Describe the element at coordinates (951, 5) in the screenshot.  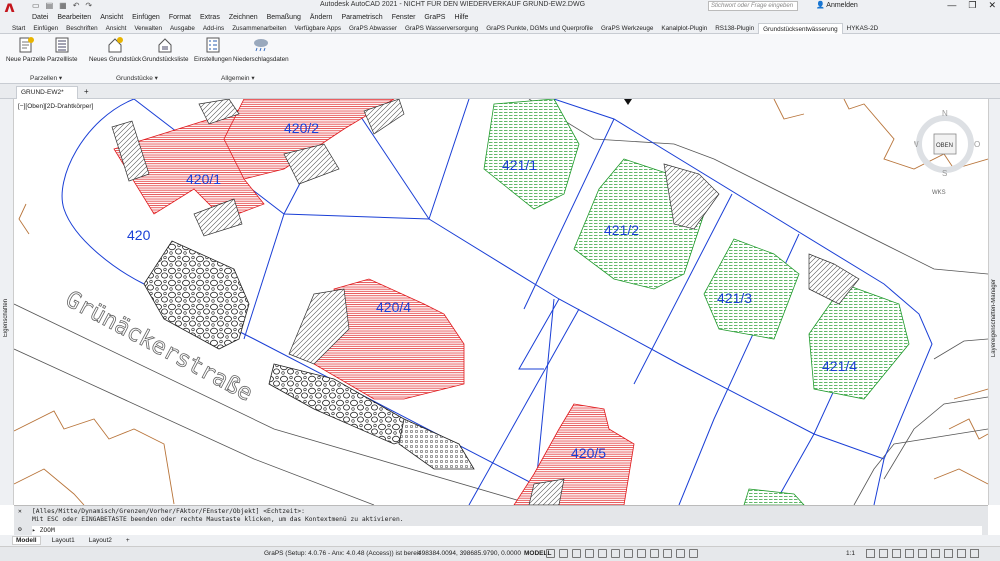
I see `minimize-icon: —` at that location.